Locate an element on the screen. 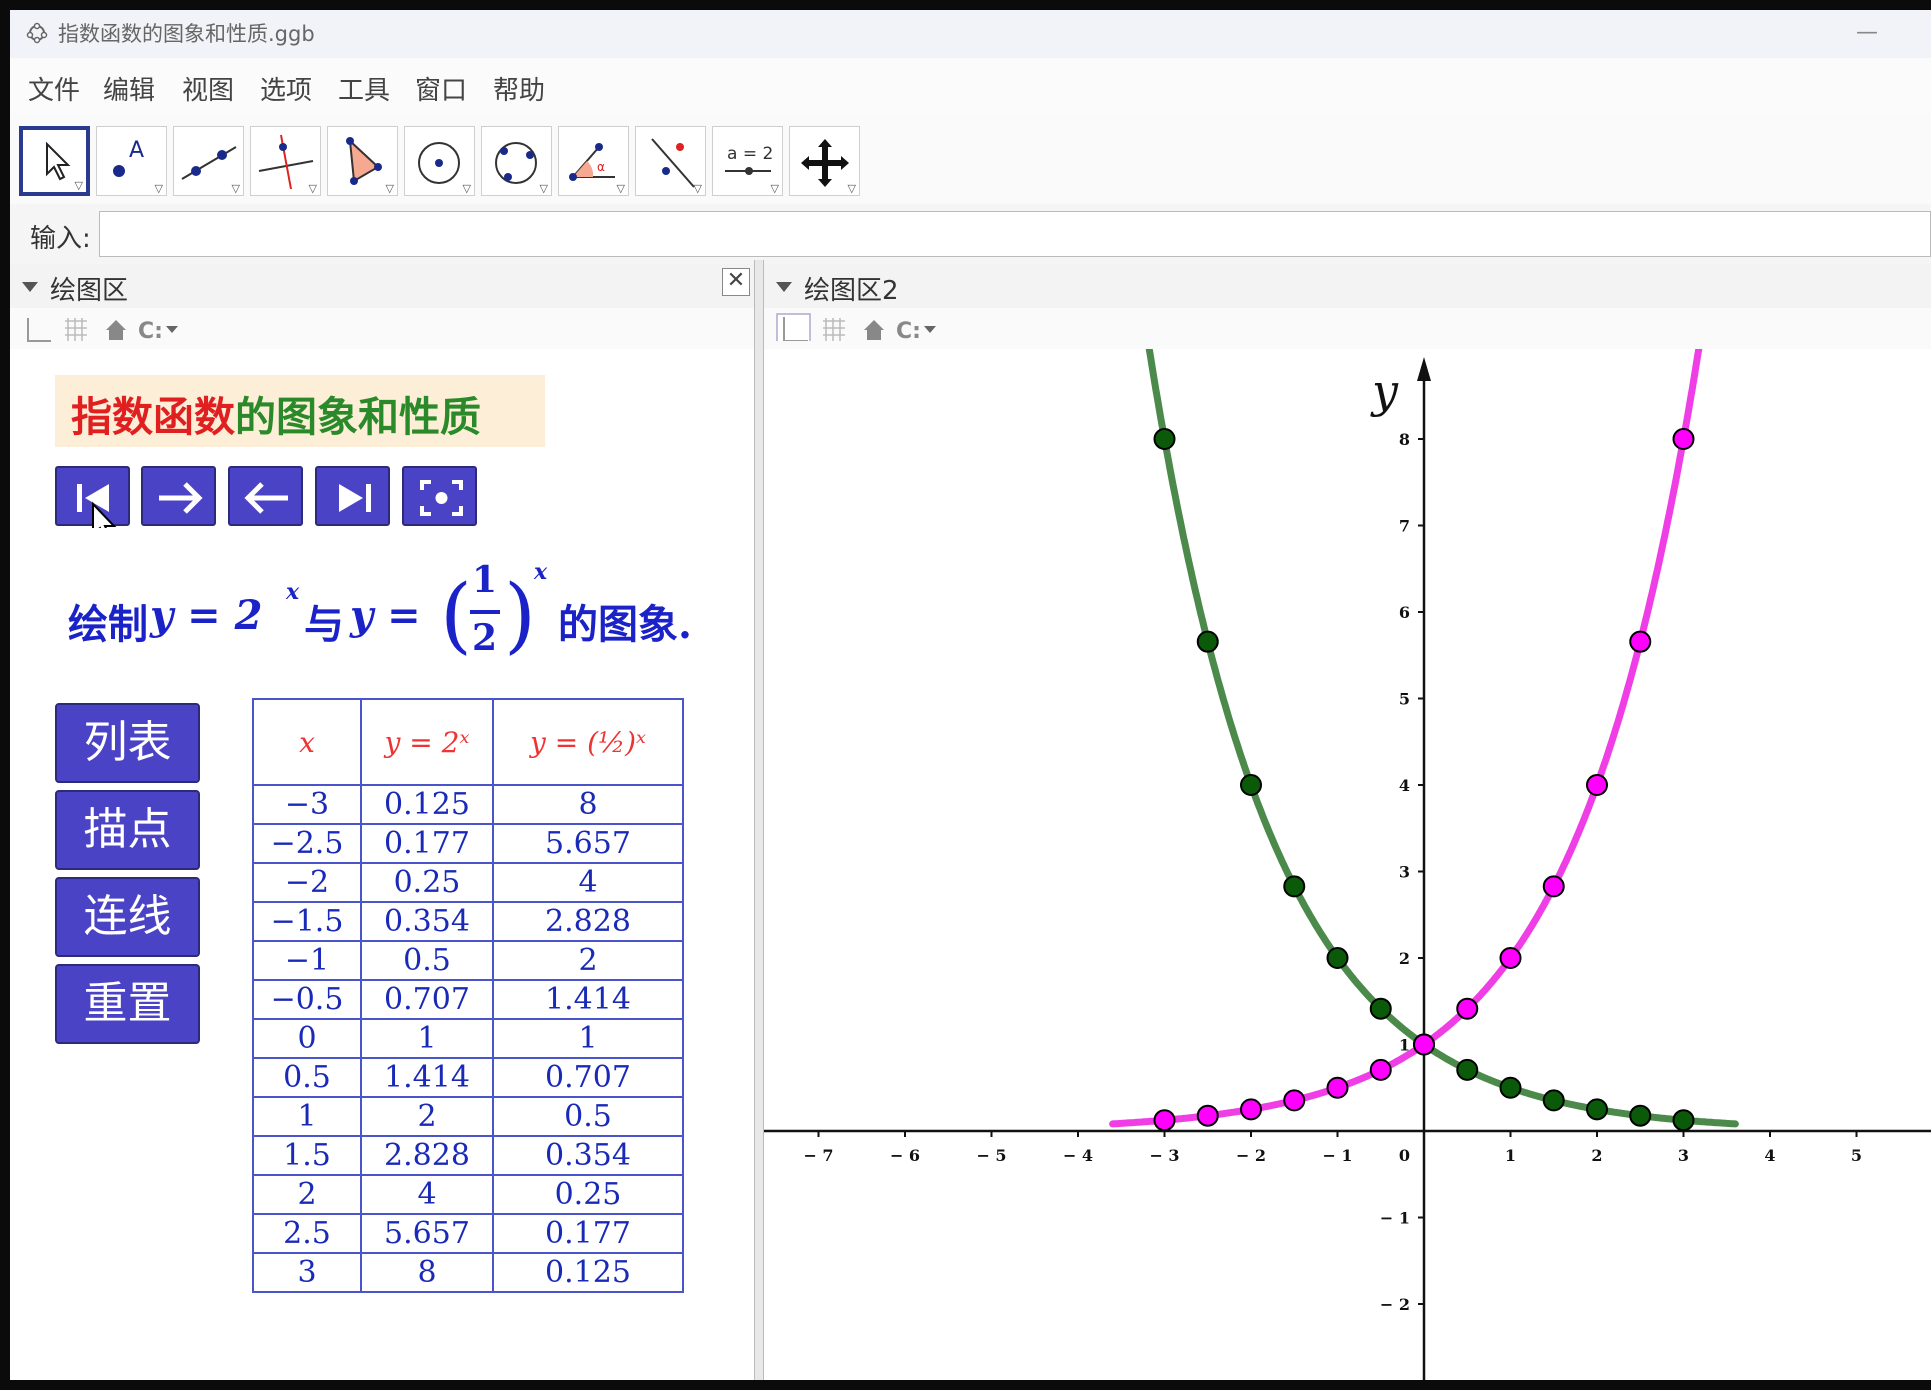  table-row: −2 0.25 4 is located at coordinates (468, 882).